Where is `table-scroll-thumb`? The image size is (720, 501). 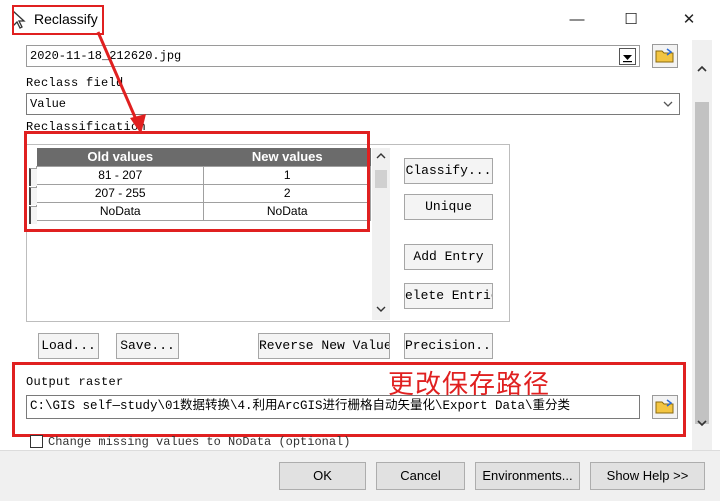
table-scroll-thumb is located at coordinates (381, 179).